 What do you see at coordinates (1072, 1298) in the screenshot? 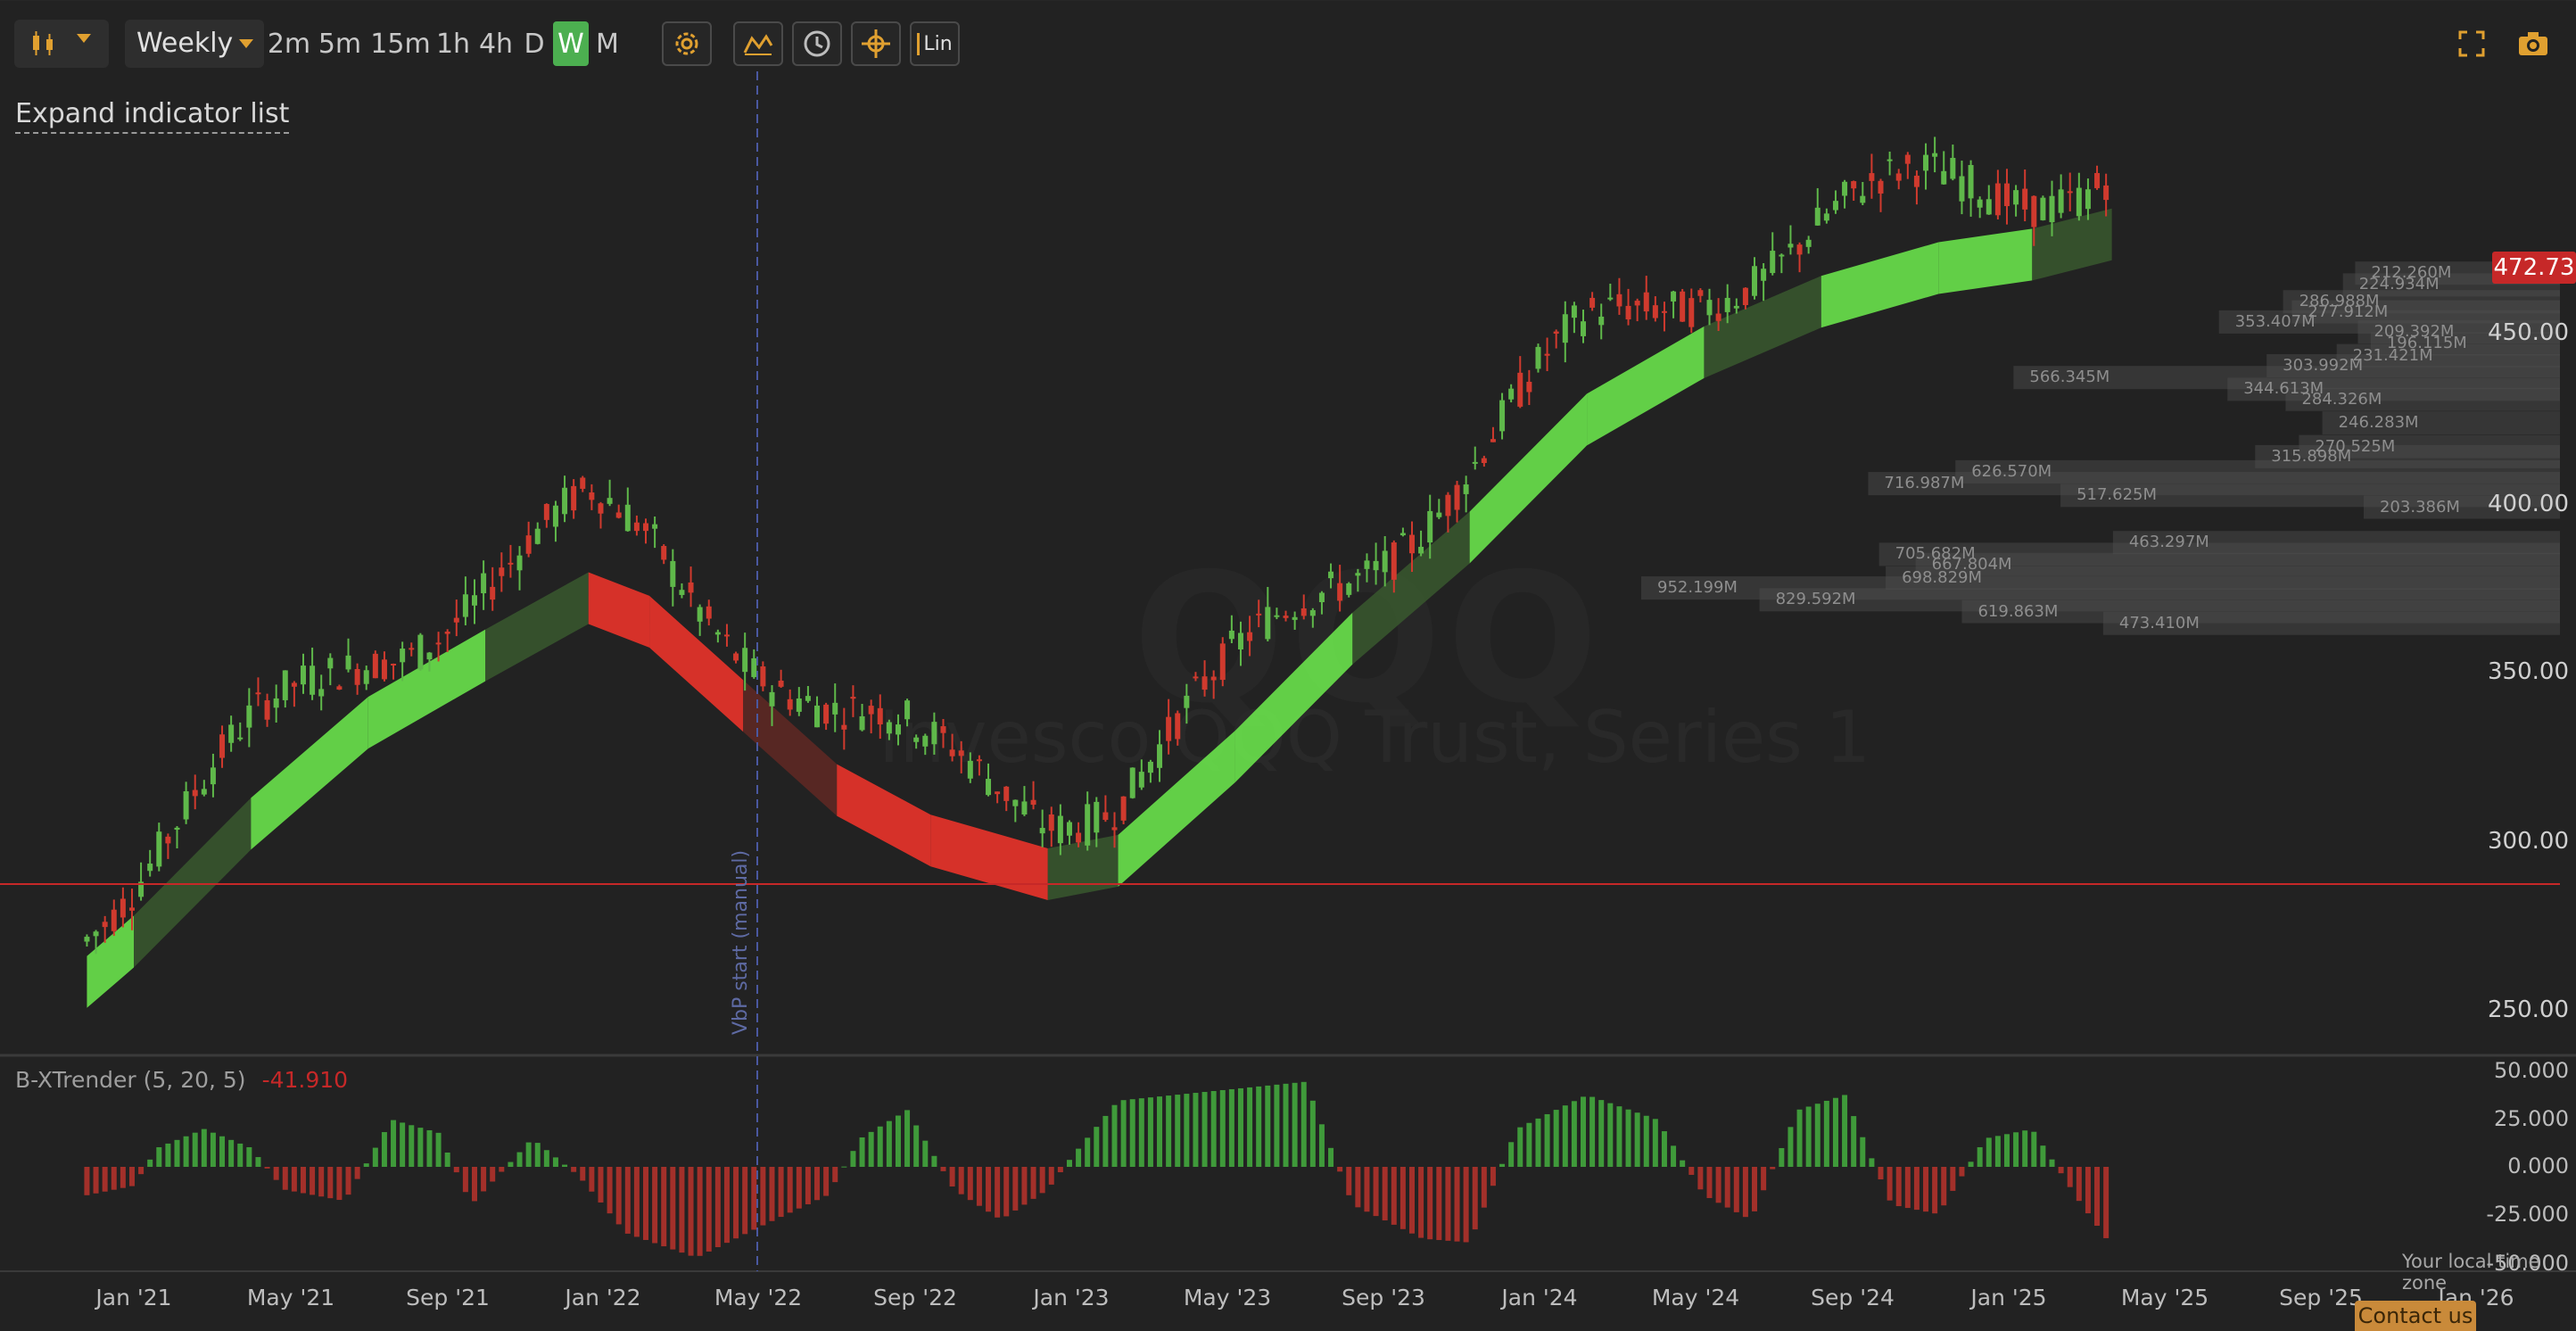
I see `date-axis-label: Jan '23` at bounding box center [1072, 1298].